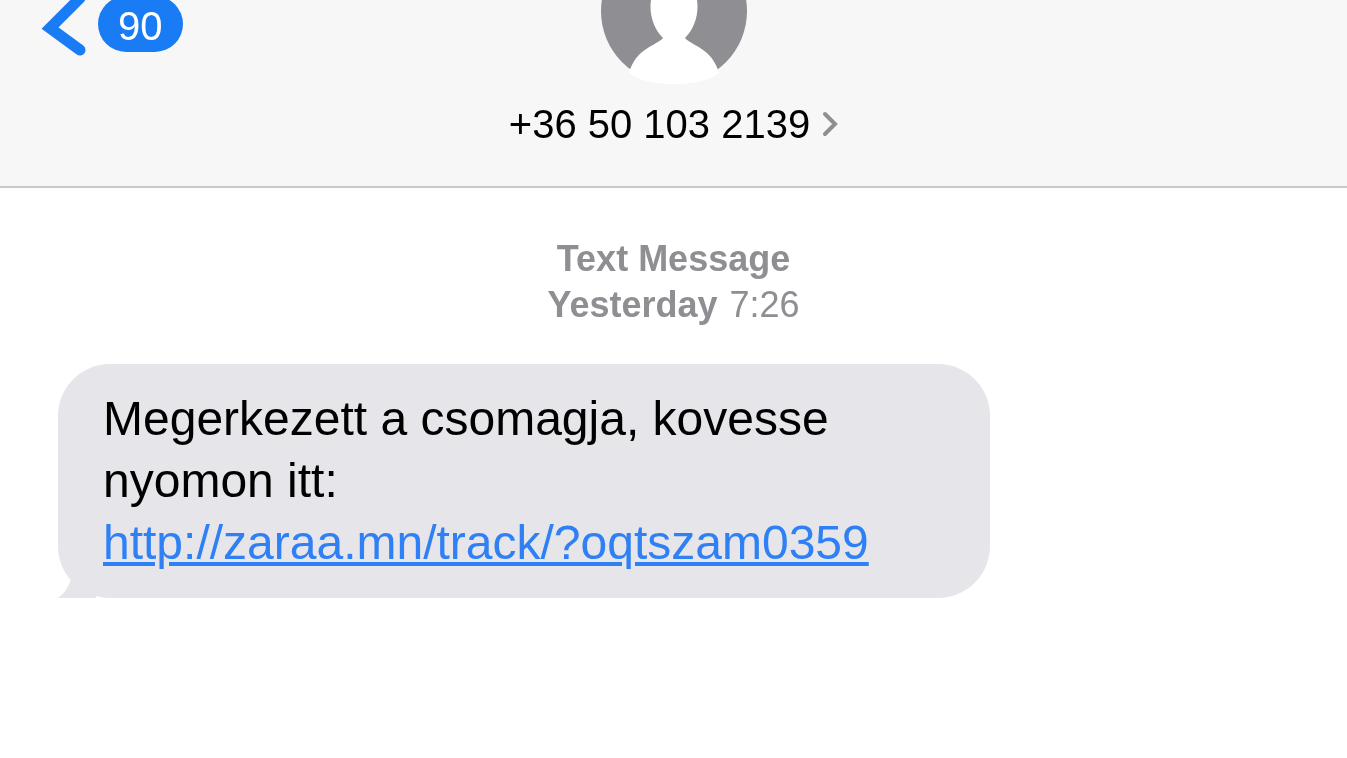  I want to click on time-label: 7:26, so click(764, 305).